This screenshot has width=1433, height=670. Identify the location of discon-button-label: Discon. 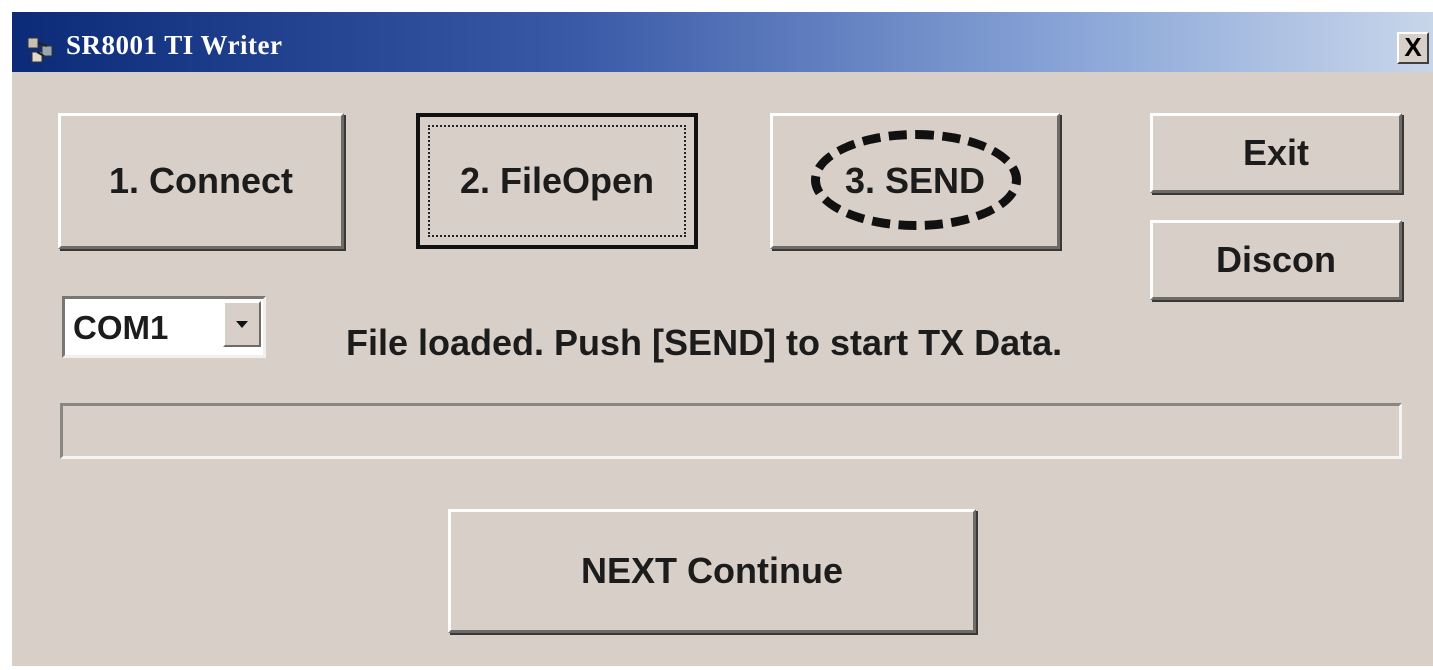
(1276, 259).